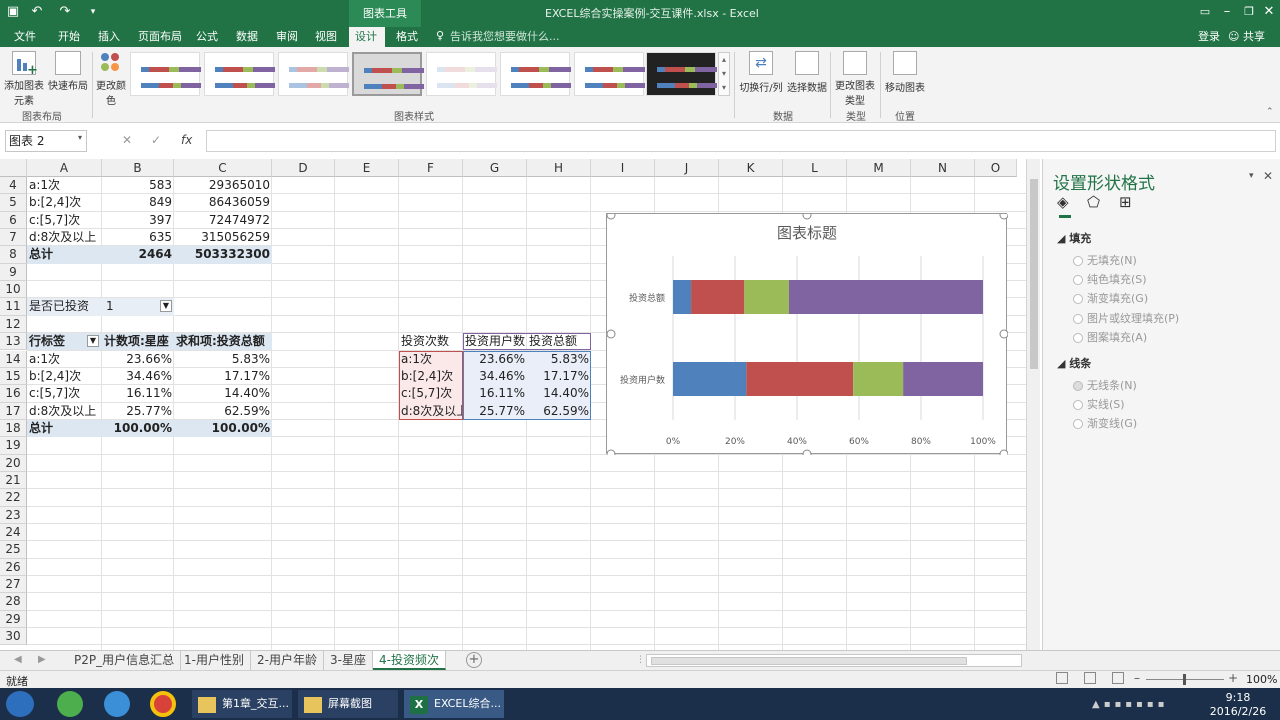 This screenshot has width=1280, height=720. What do you see at coordinates (1074, 363) in the screenshot?
I see `line-section-header: ◢ 线条` at bounding box center [1074, 363].